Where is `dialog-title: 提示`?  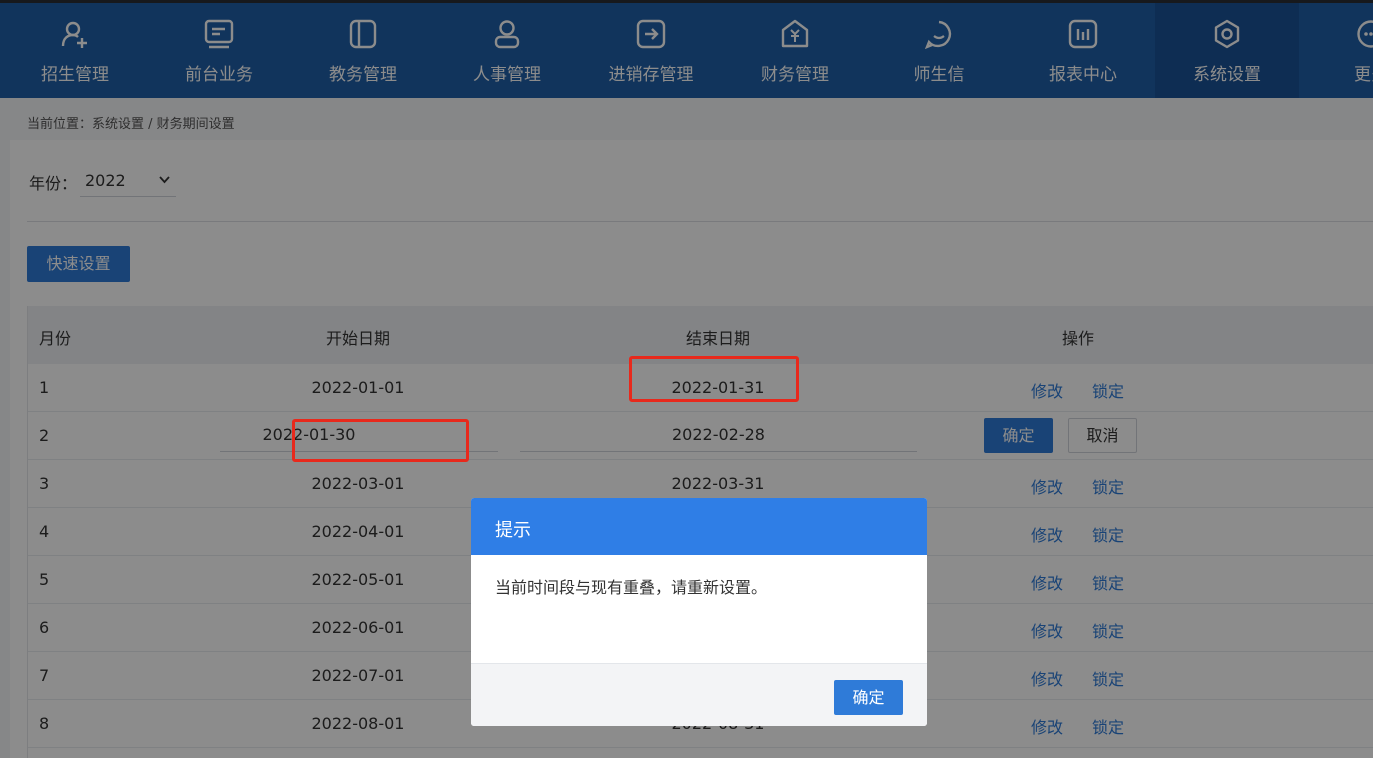 dialog-title: 提示 is located at coordinates (513, 530).